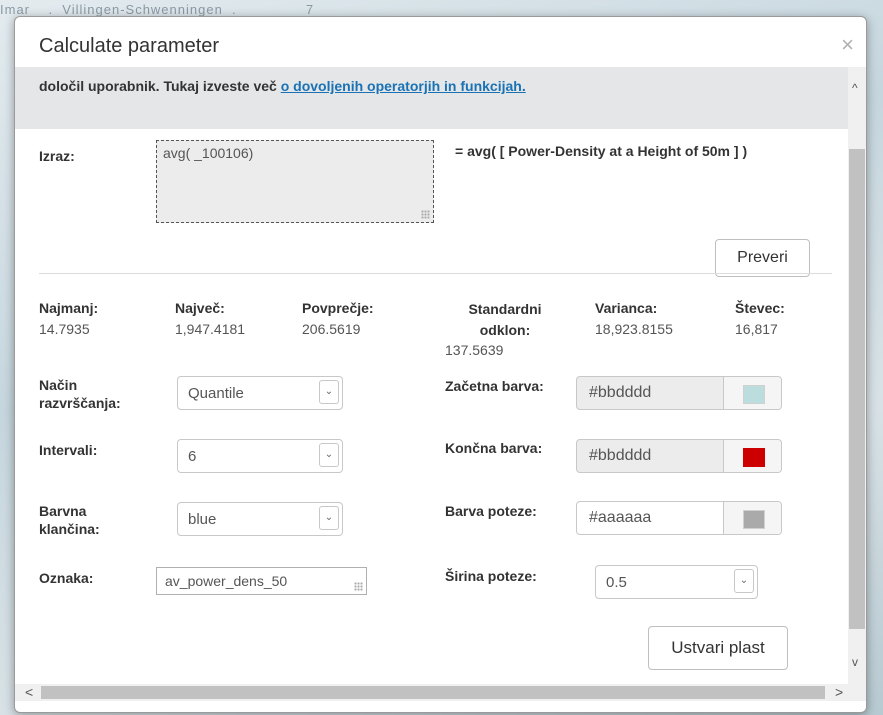 The width and height of the screenshot is (883, 715). Describe the element at coordinates (338, 308) in the screenshot. I see `stat-mean-label: Povprečje:` at that location.